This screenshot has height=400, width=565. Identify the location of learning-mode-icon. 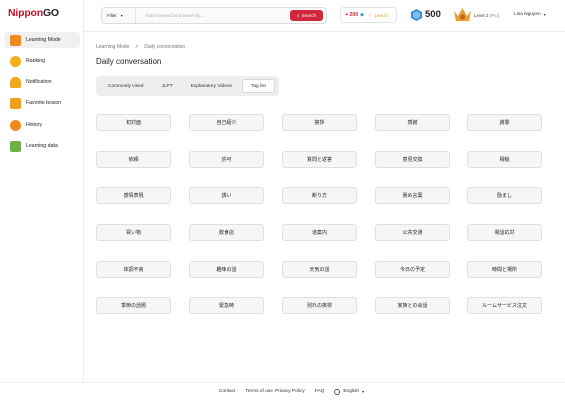
(15, 40).